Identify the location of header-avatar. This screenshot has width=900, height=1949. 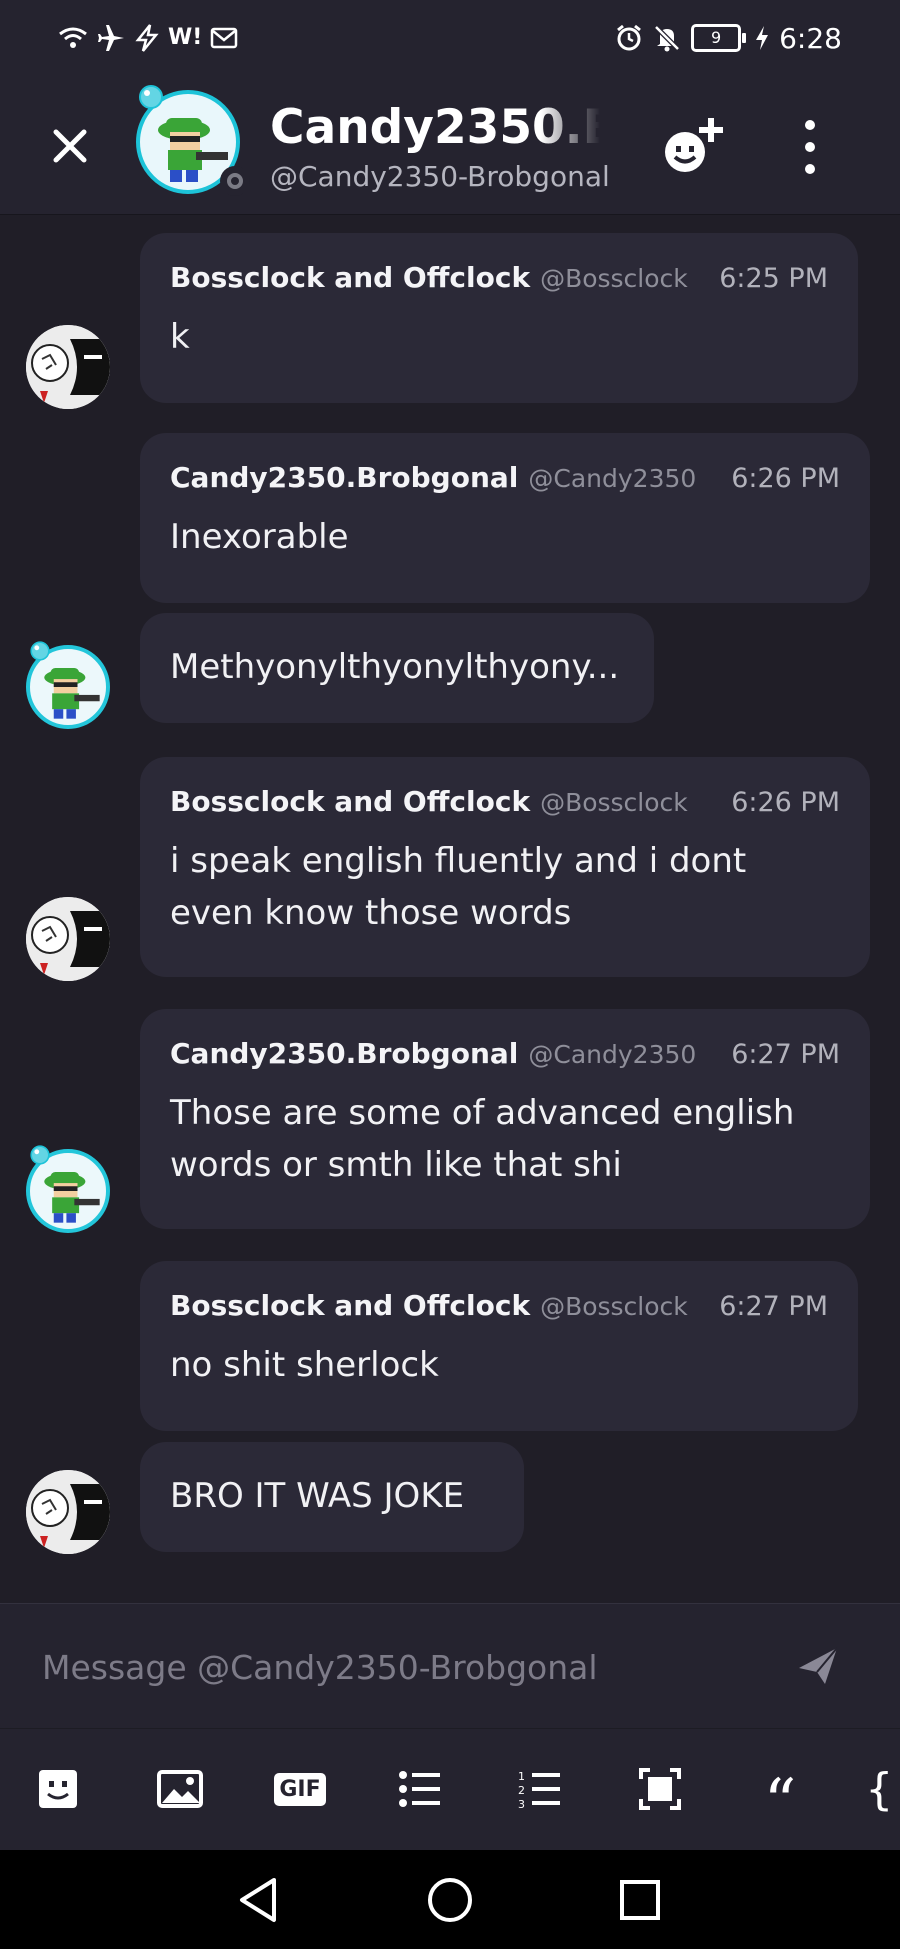
(193, 142).